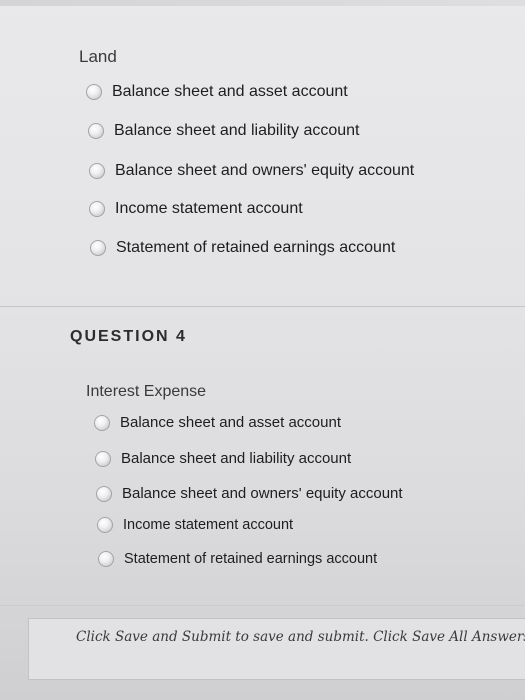  I want to click on q3-option-equity: Balance sheet and owners' equity account, so click(251, 171).